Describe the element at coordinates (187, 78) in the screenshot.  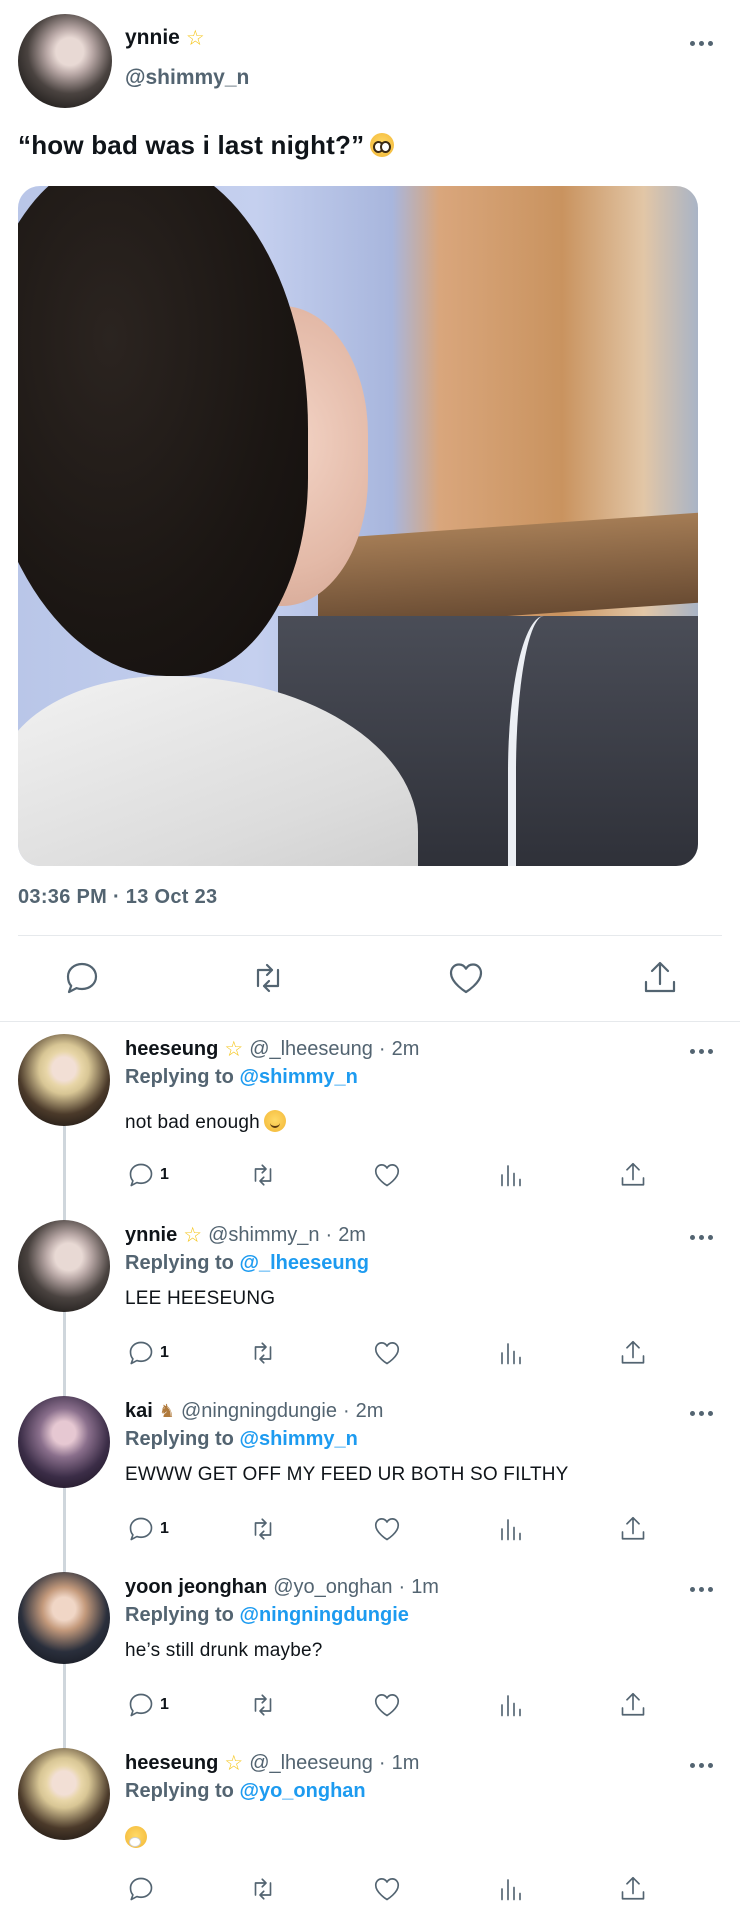
I see `author-handle: @shimmy_n` at that location.